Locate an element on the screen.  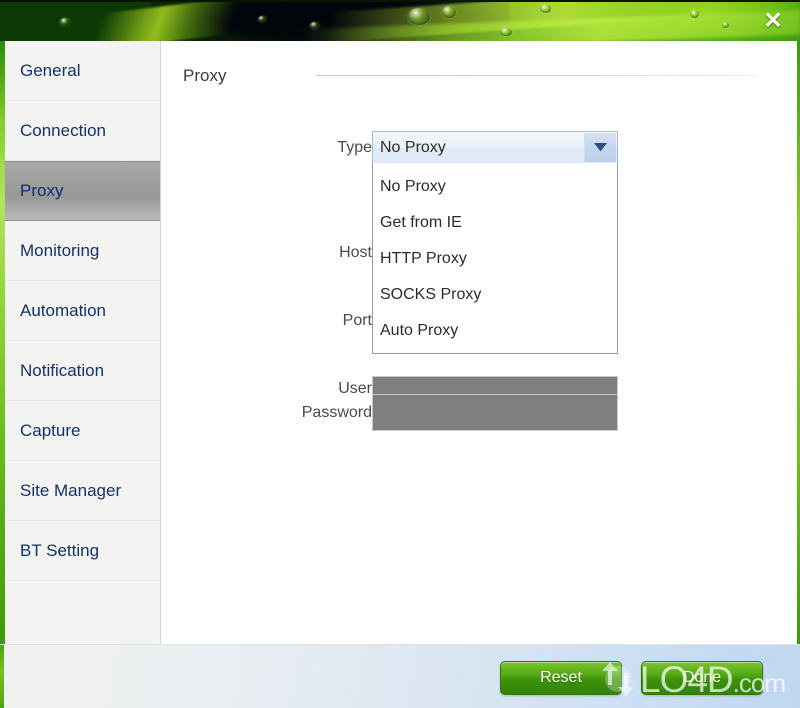
sidebar-item-label: Capture is located at coordinates (50, 430).